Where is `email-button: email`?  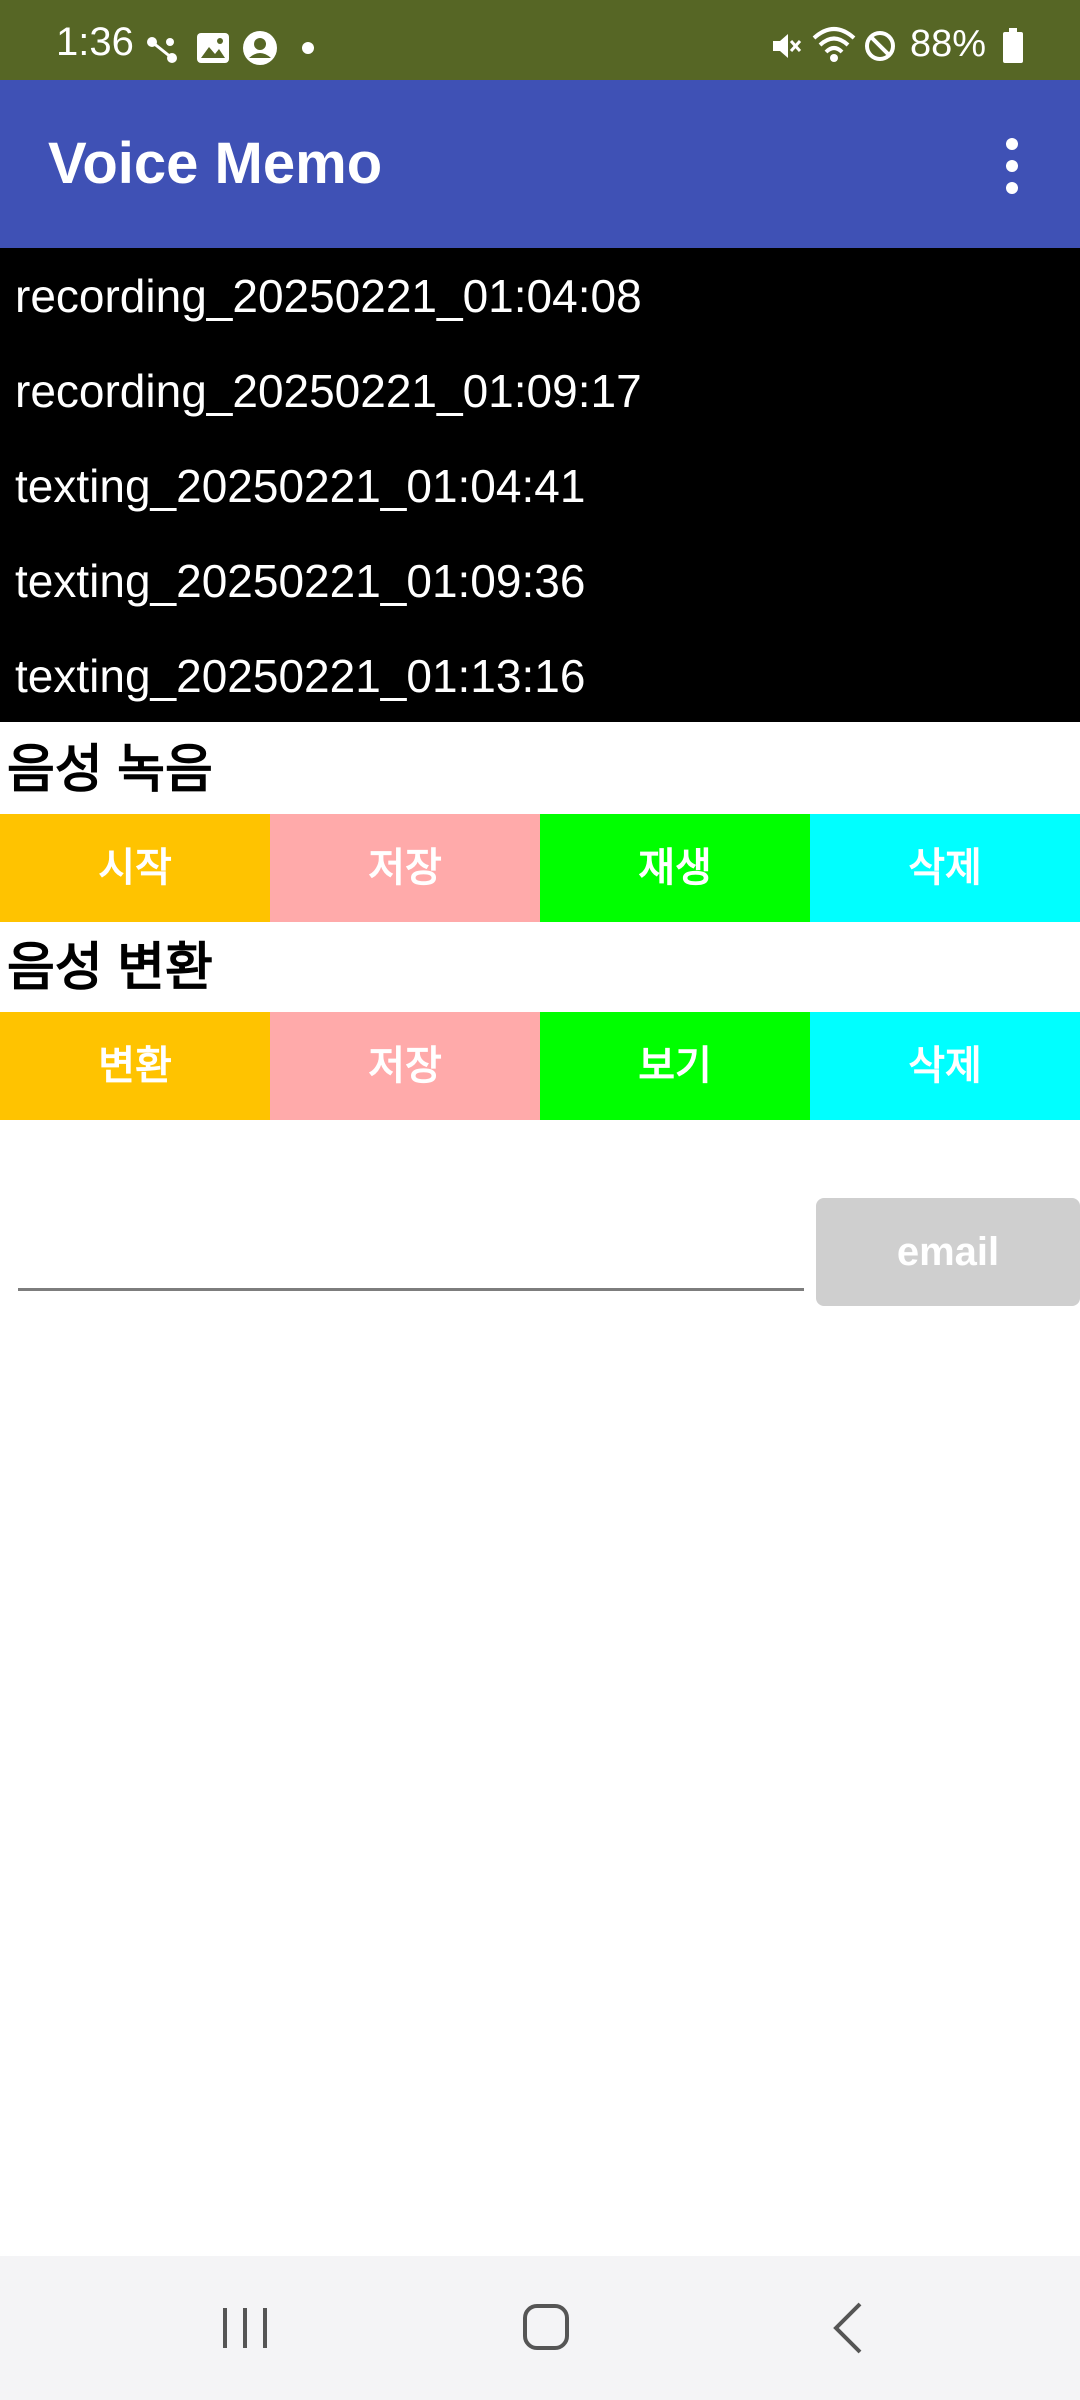 email-button: email is located at coordinates (948, 1252).